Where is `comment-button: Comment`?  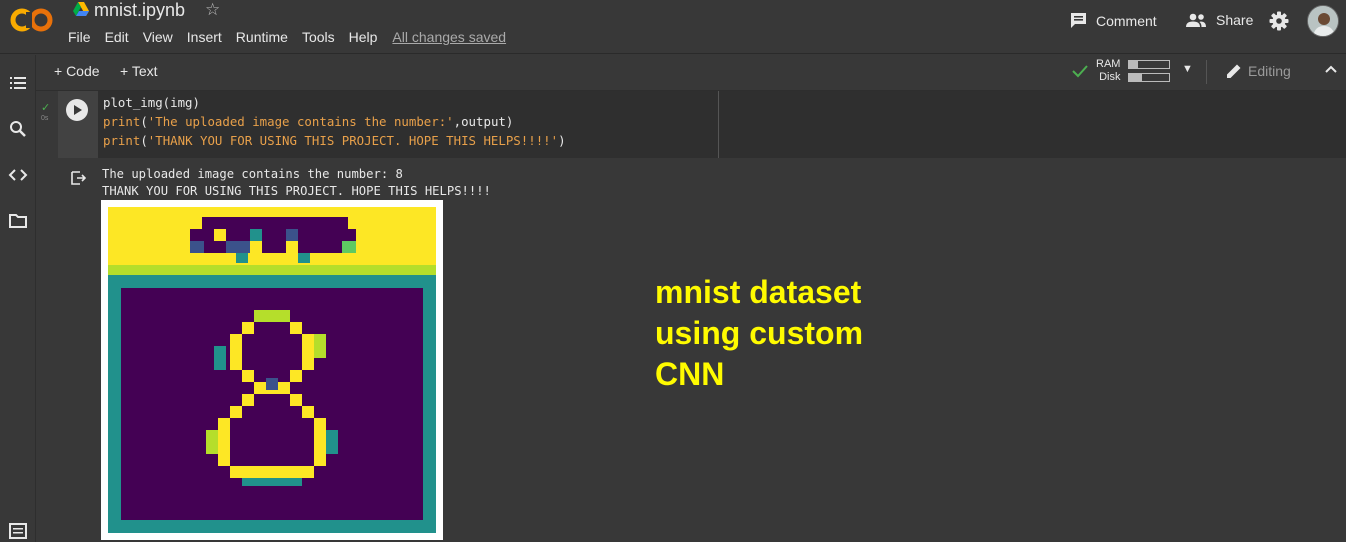
comment-button: Comment is located at coordinates (1113, 20).